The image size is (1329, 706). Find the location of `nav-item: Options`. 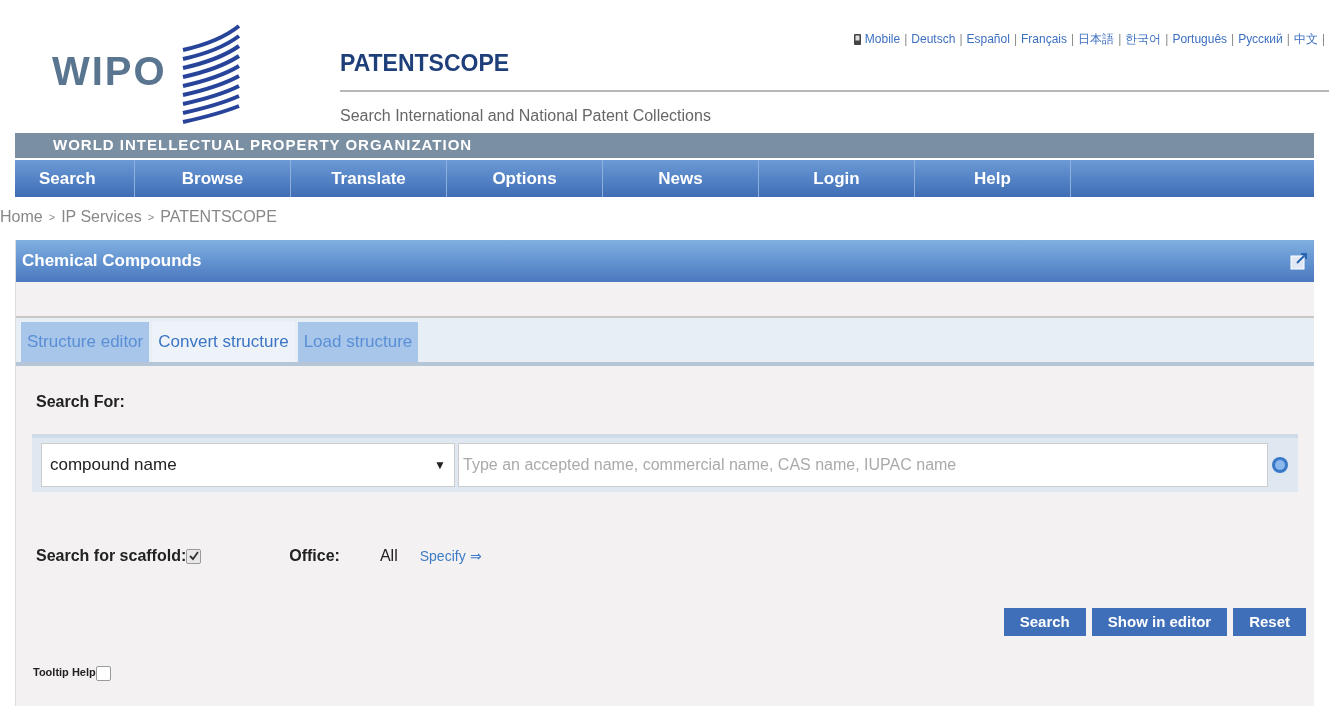

nav-item: Options is located at coordinates (525, 178).